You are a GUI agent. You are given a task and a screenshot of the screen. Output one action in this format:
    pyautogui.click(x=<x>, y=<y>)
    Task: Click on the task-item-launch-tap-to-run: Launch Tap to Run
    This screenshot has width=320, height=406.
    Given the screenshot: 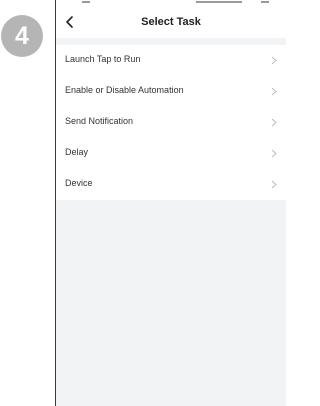 What is the action you would take?
    pyautogui.click(x=171, y=60)
    